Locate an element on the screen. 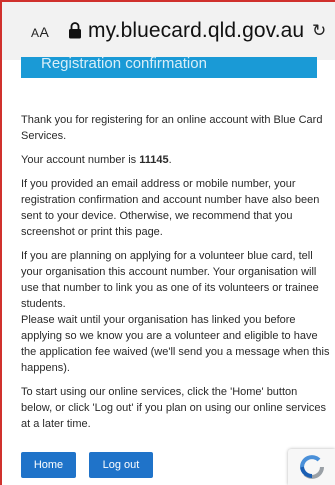  text-size-small: A is located at coordinates (35, 33).